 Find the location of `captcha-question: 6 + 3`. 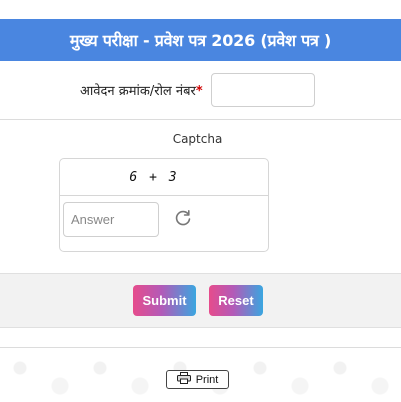

captcha-question: 6 + 3 is located at coordinates (164, 177).